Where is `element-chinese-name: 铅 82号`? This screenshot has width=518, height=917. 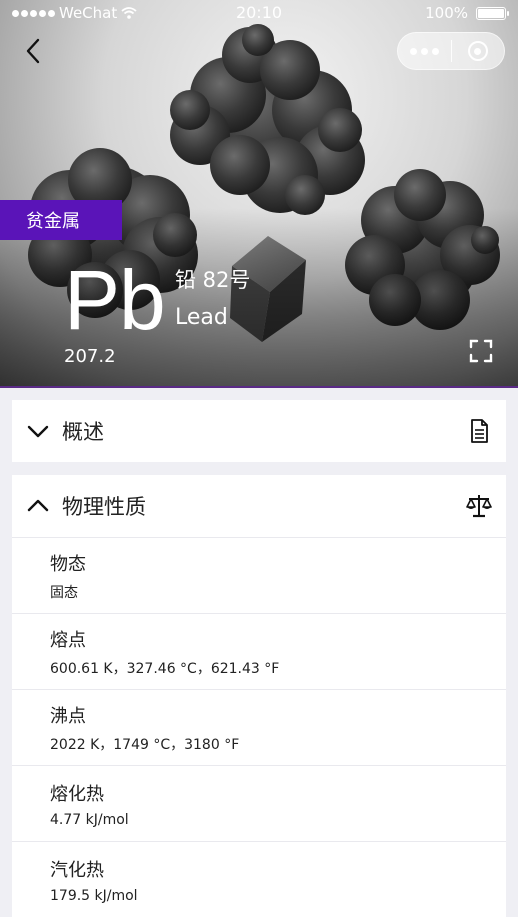
element-chinese-name: 铅 82号 is located at coordinates (213, 280).